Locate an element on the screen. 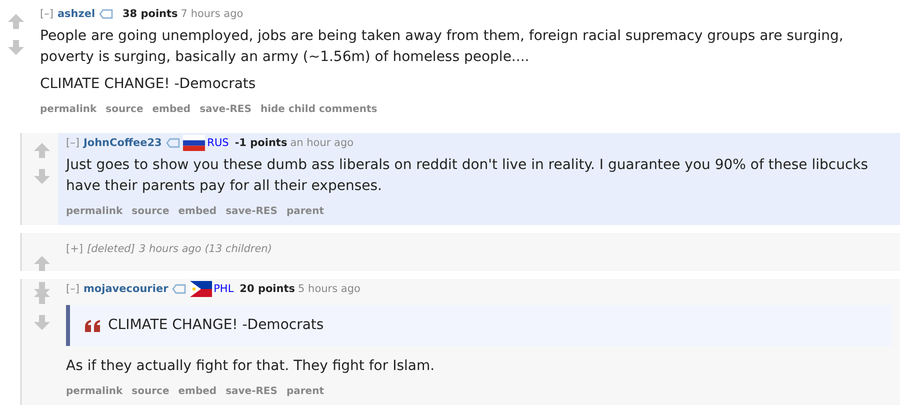 The width and height of the screenshot is (900, 411). points-score: 20 points is located at coordinates (268, 289).